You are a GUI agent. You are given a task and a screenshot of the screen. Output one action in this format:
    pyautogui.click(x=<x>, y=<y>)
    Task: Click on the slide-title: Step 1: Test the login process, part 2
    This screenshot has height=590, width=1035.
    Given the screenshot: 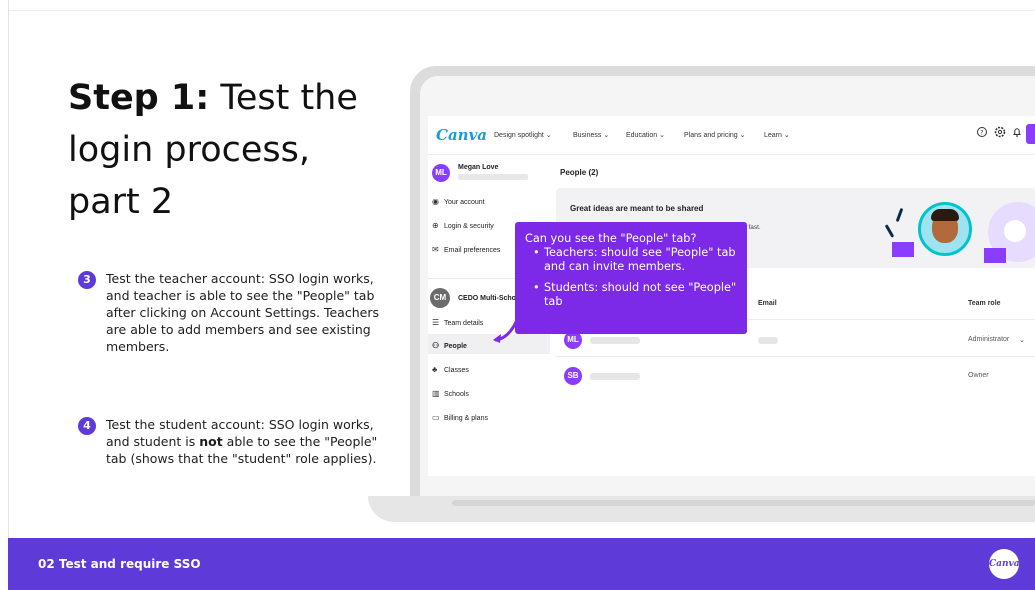 What is the action you would take?
    pyautogui.click(x=233, y=150)
    